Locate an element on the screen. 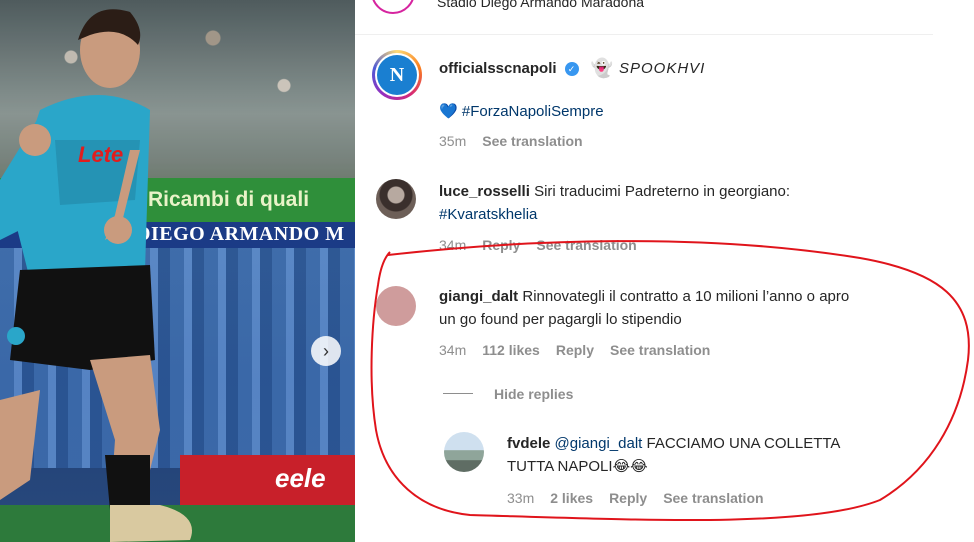 This screenshot has width=974, height=542. caption-header: officialsscnapoli ✓ 👻 SPOOKHVI is located at coordinates (572, 68).